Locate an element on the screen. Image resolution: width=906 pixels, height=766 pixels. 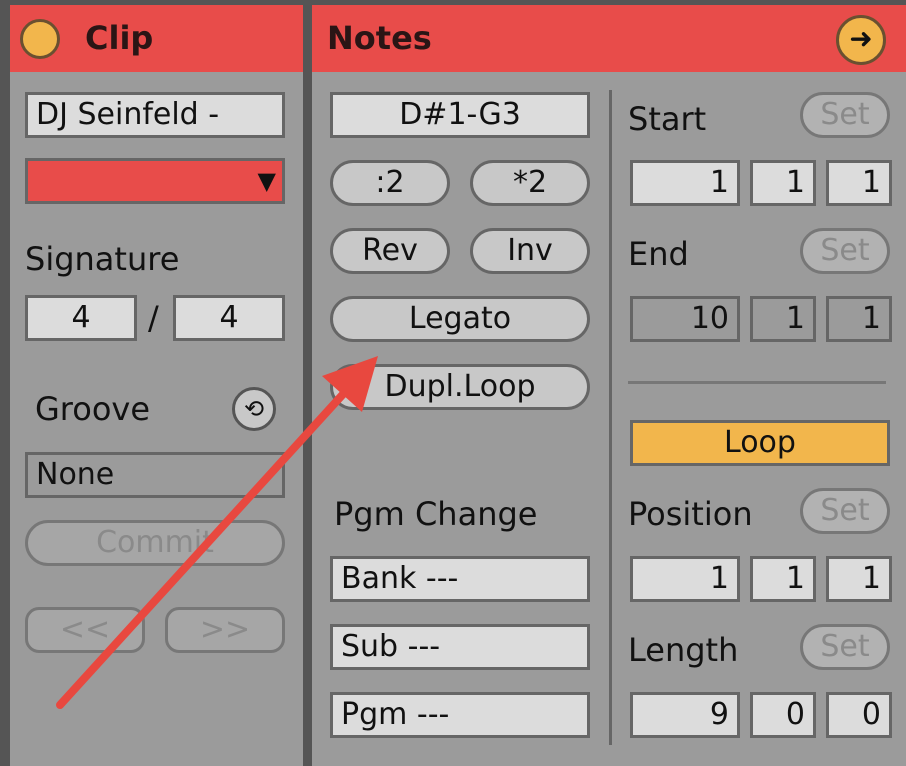
position-beat-field: 1 is located at coordinates (783, 579).